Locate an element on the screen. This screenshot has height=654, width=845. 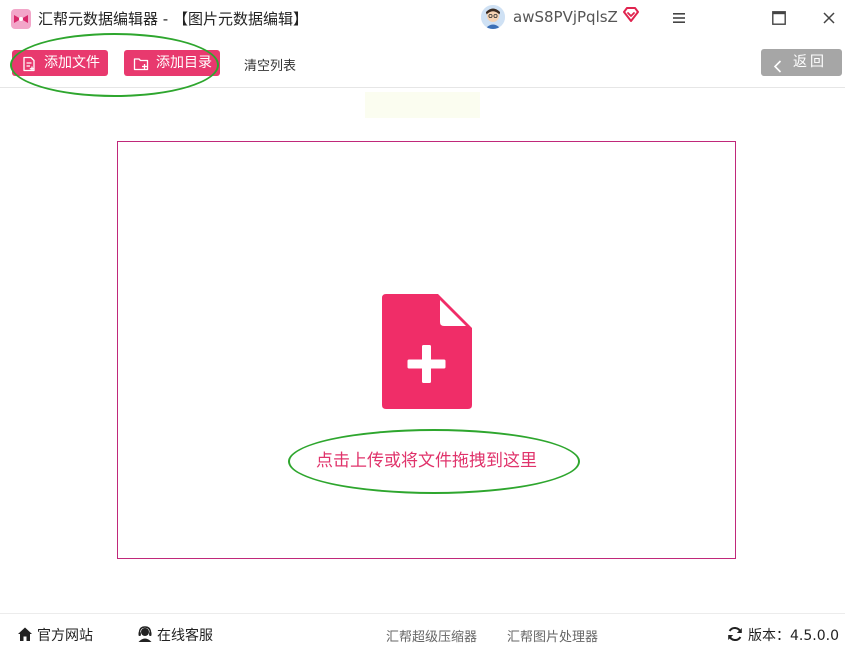
add-file-button: 添加文件 is located at coordinates (60, 63).